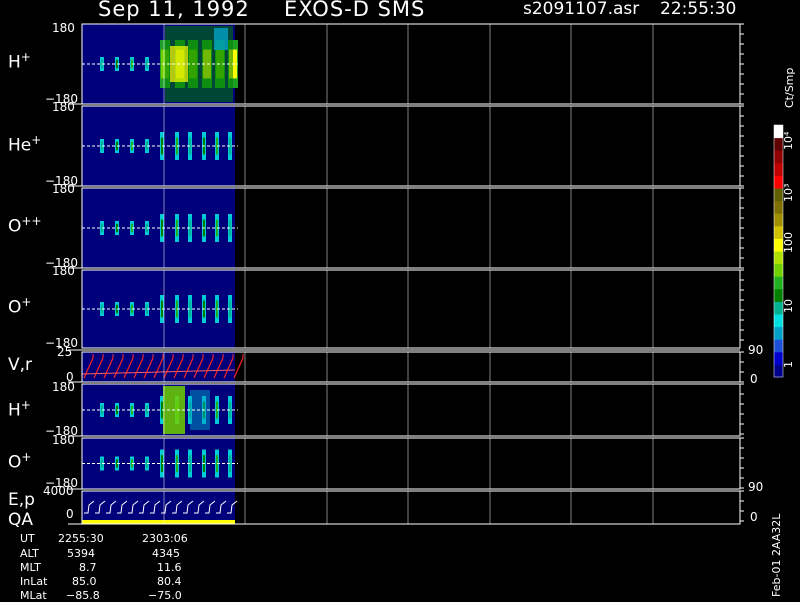 This screenshot has width=800, height=602. I want to click on date-title: Sep 11, 1992, so click(174, 10).